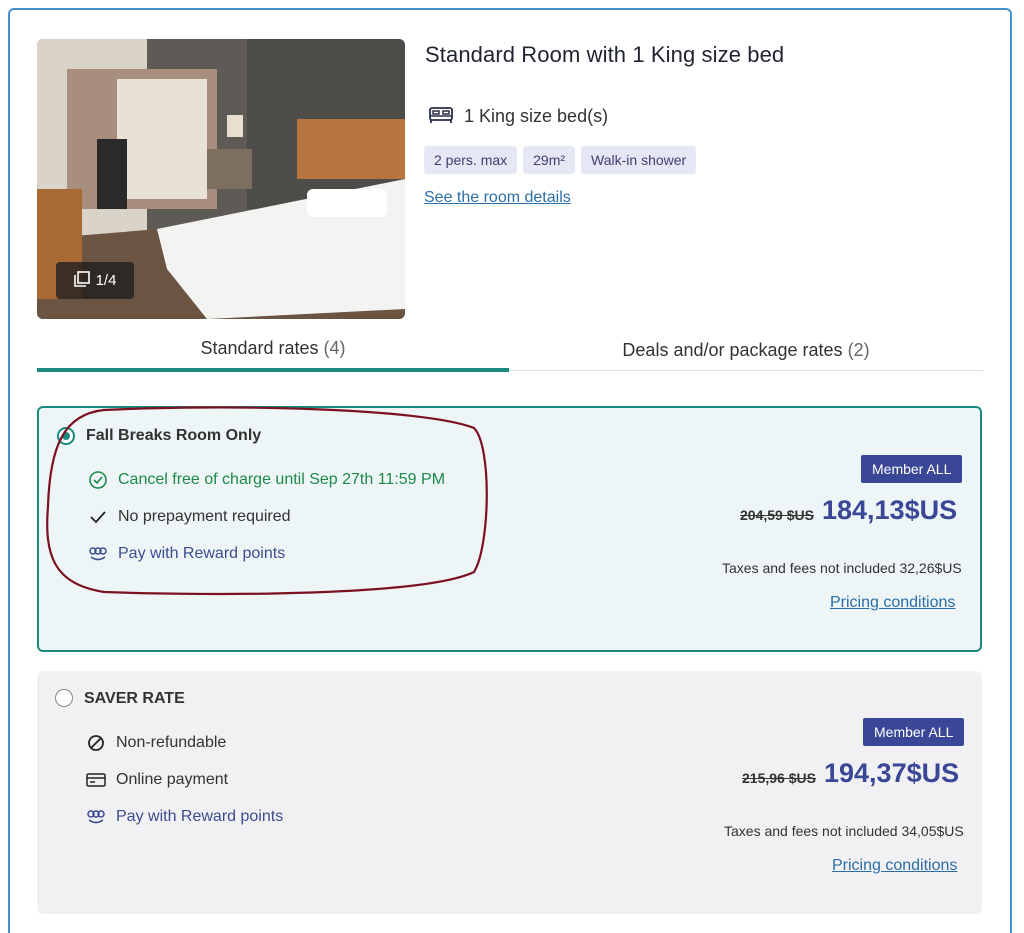  What do you see at coordinates (858, 350) in the screenshot?
I see `tab-deals-rates-count: (2)` at bounding box center [858, 350].